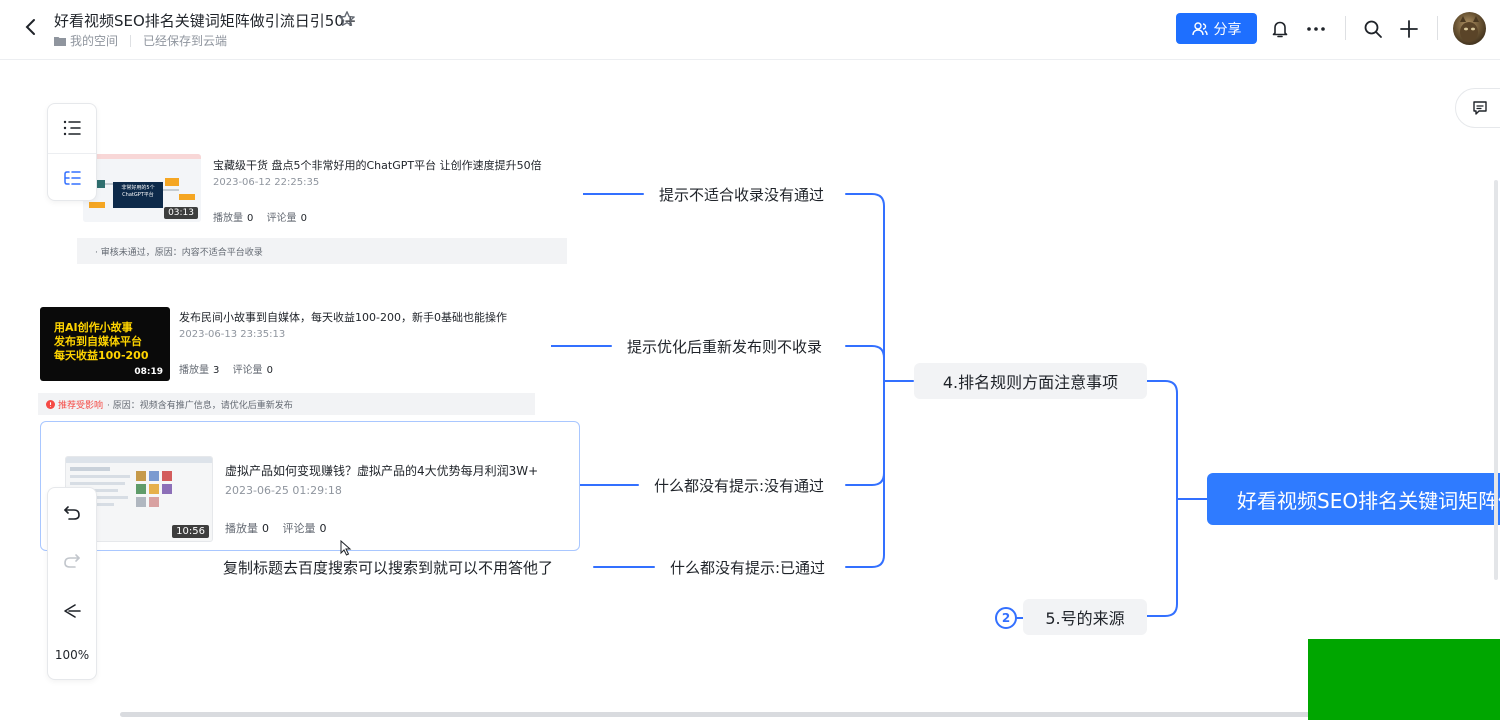 The height and width of the screenshot is (720, 1500). I want to click on create-button, so click(1409, 29).